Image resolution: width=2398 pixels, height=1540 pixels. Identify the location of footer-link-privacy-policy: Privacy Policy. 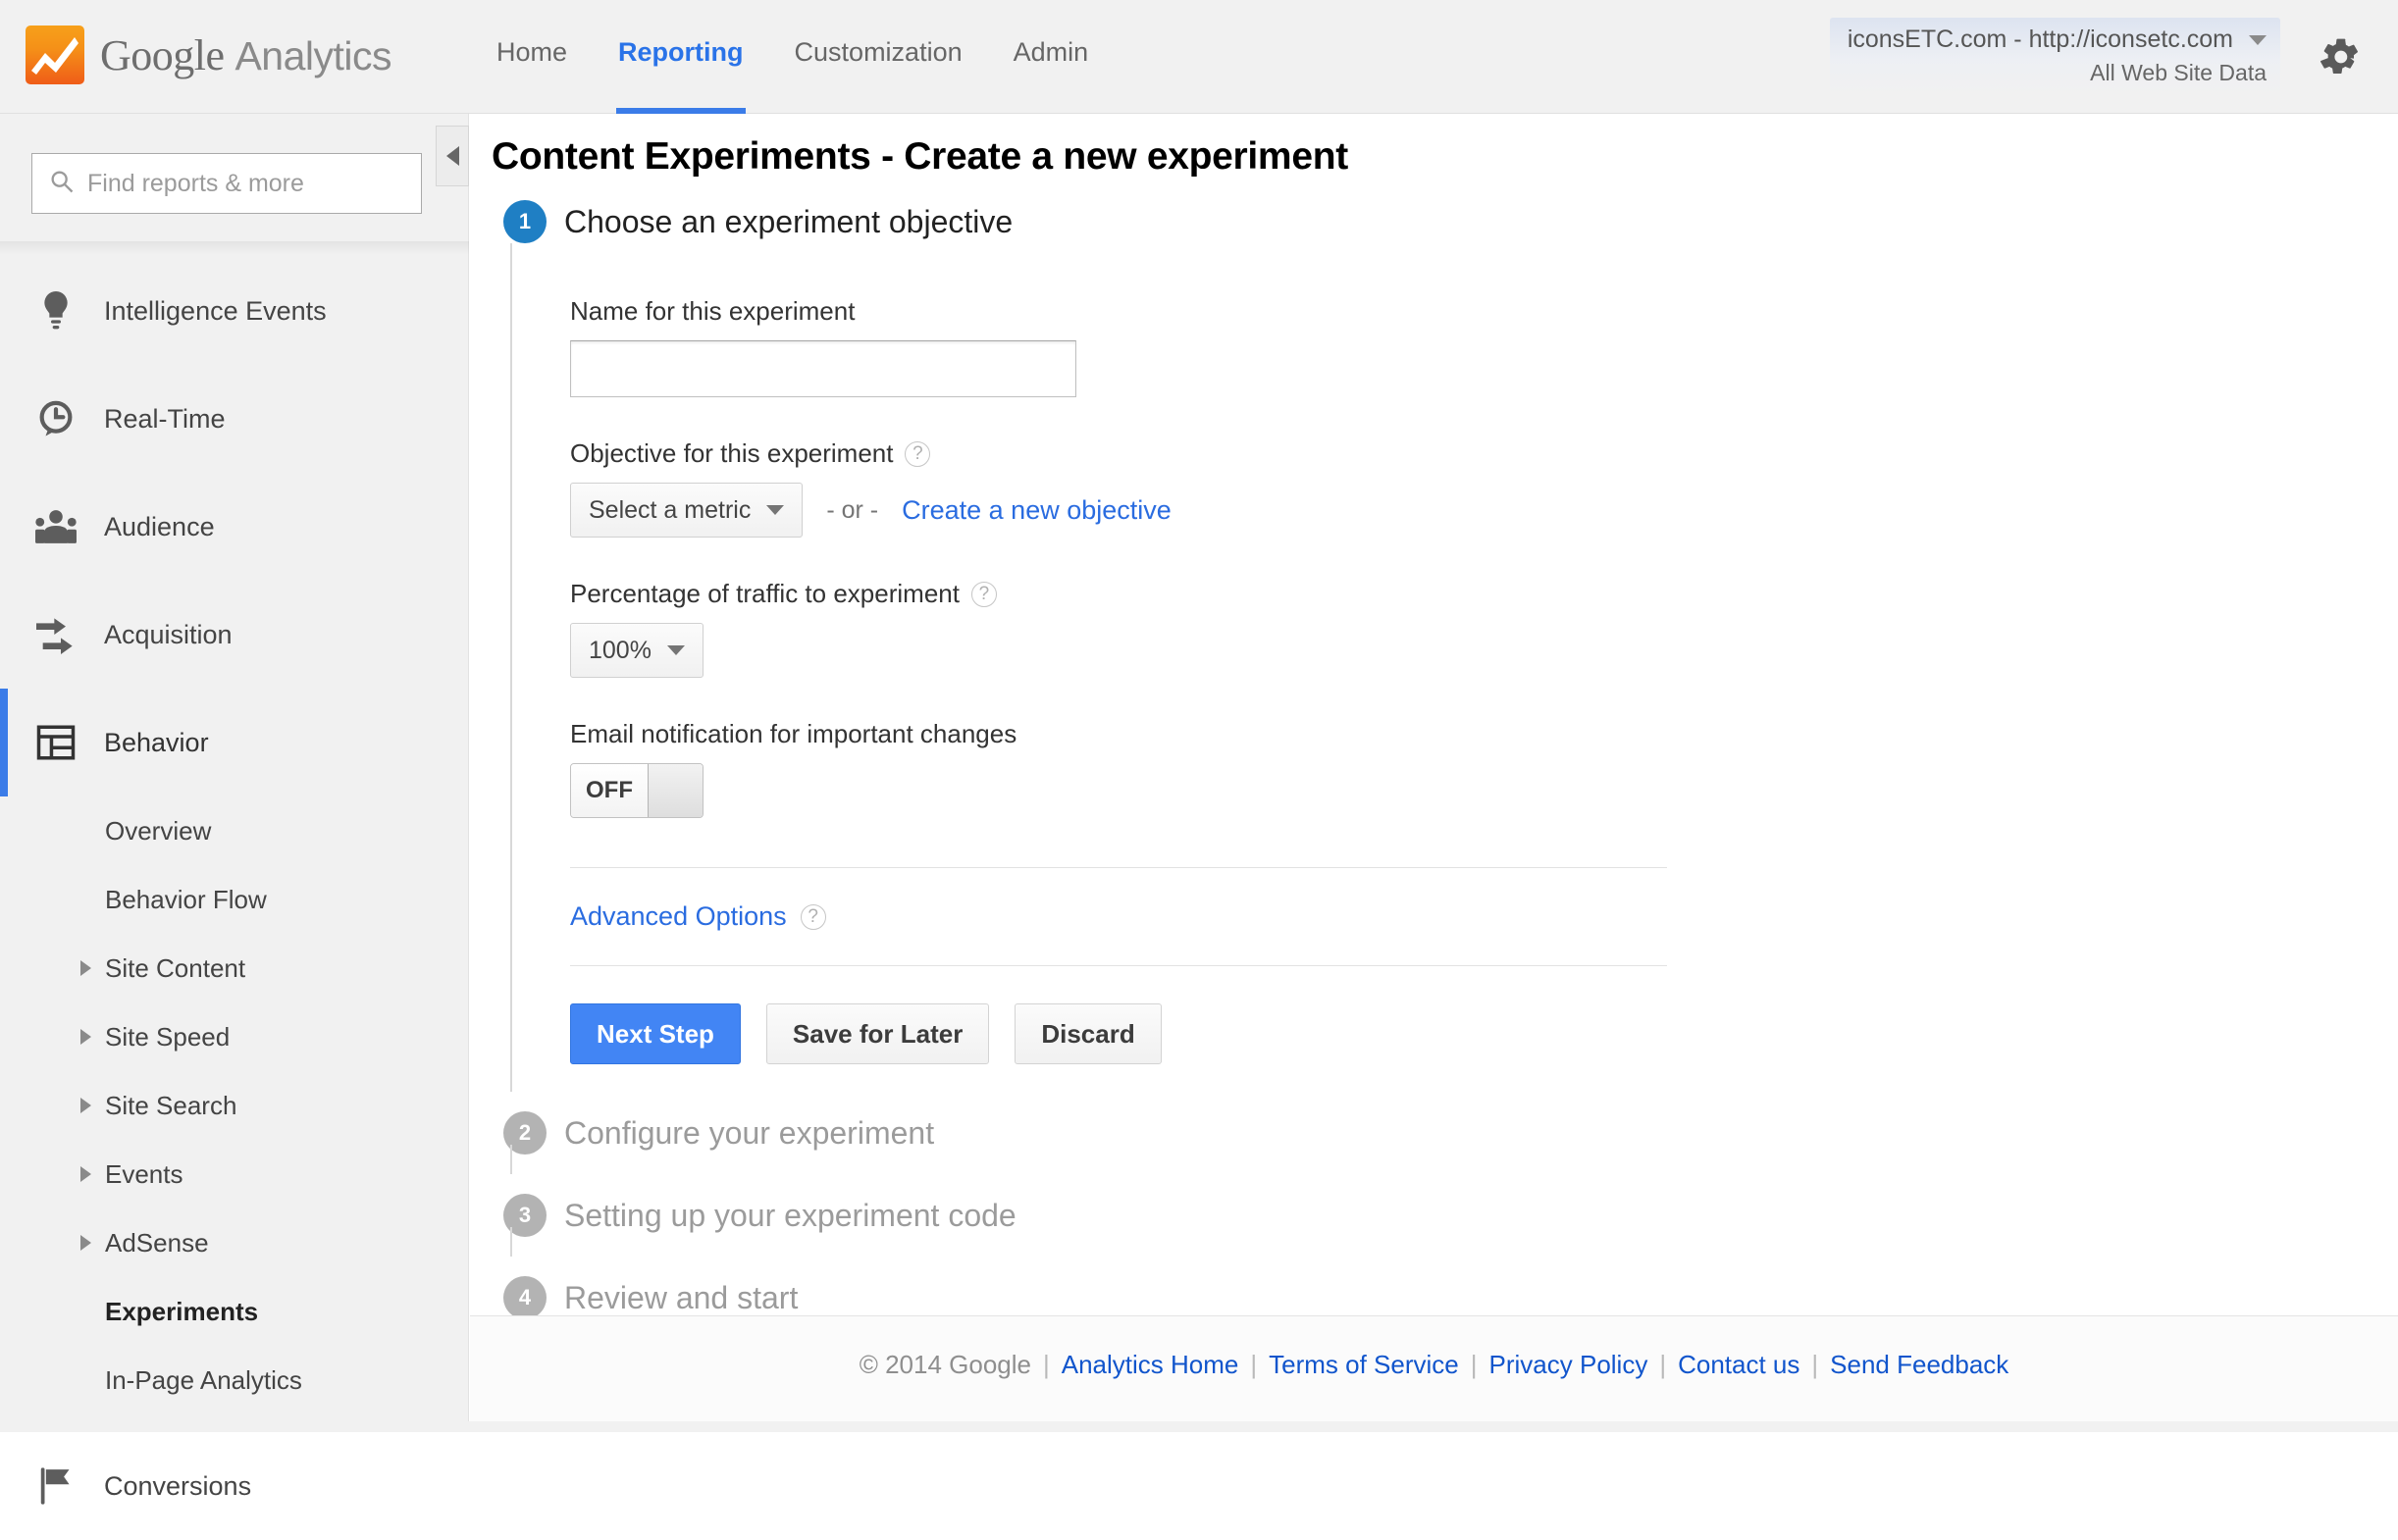
(1569, 1365).